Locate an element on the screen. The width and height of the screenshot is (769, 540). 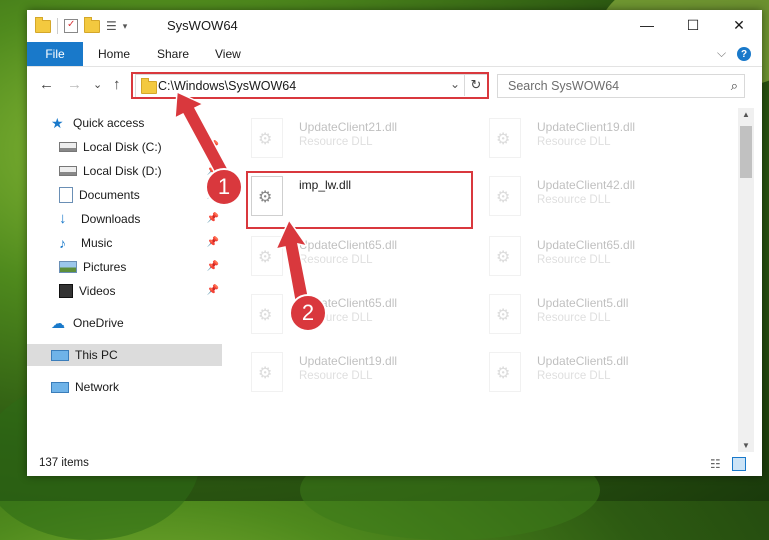
step-1-badge: 1 is located at coordinates (224, 187).